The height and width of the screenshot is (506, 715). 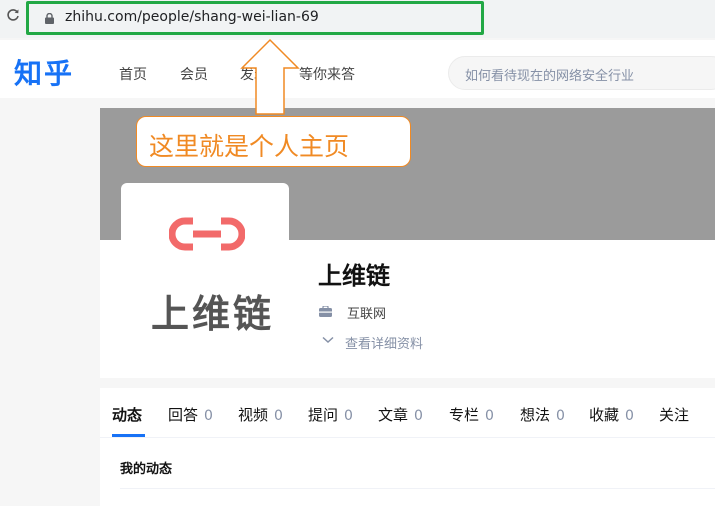 I want to click on annotation-callout: 这里就是个人主页, so click(x=273, y=141).